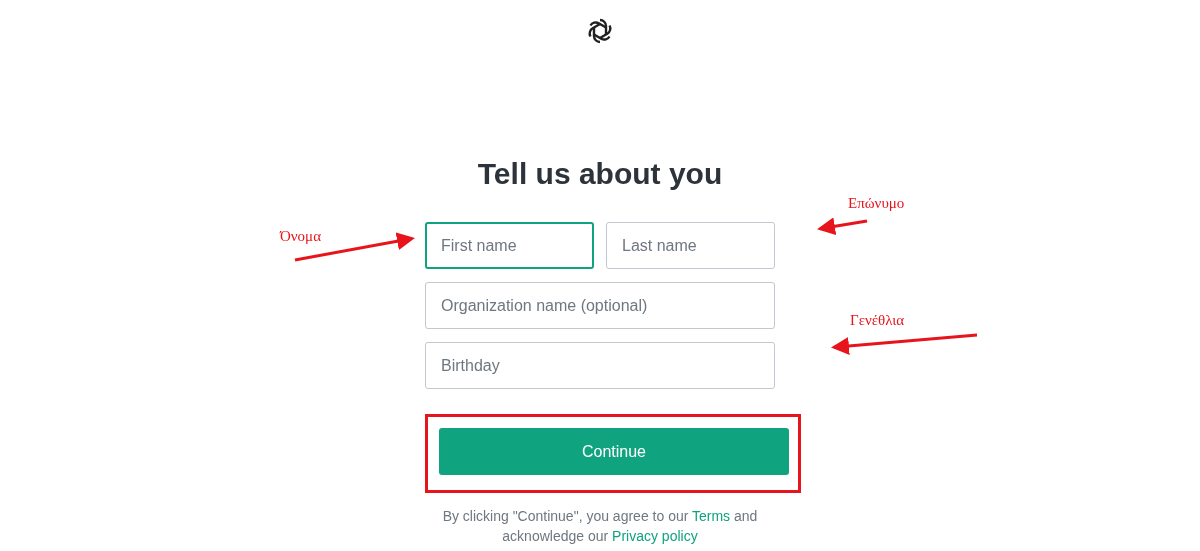  What do you see at coordinates (600, 305) in the screenshot?
I see `input-field: Organization name (optional)` at bounding box center [600, 305].